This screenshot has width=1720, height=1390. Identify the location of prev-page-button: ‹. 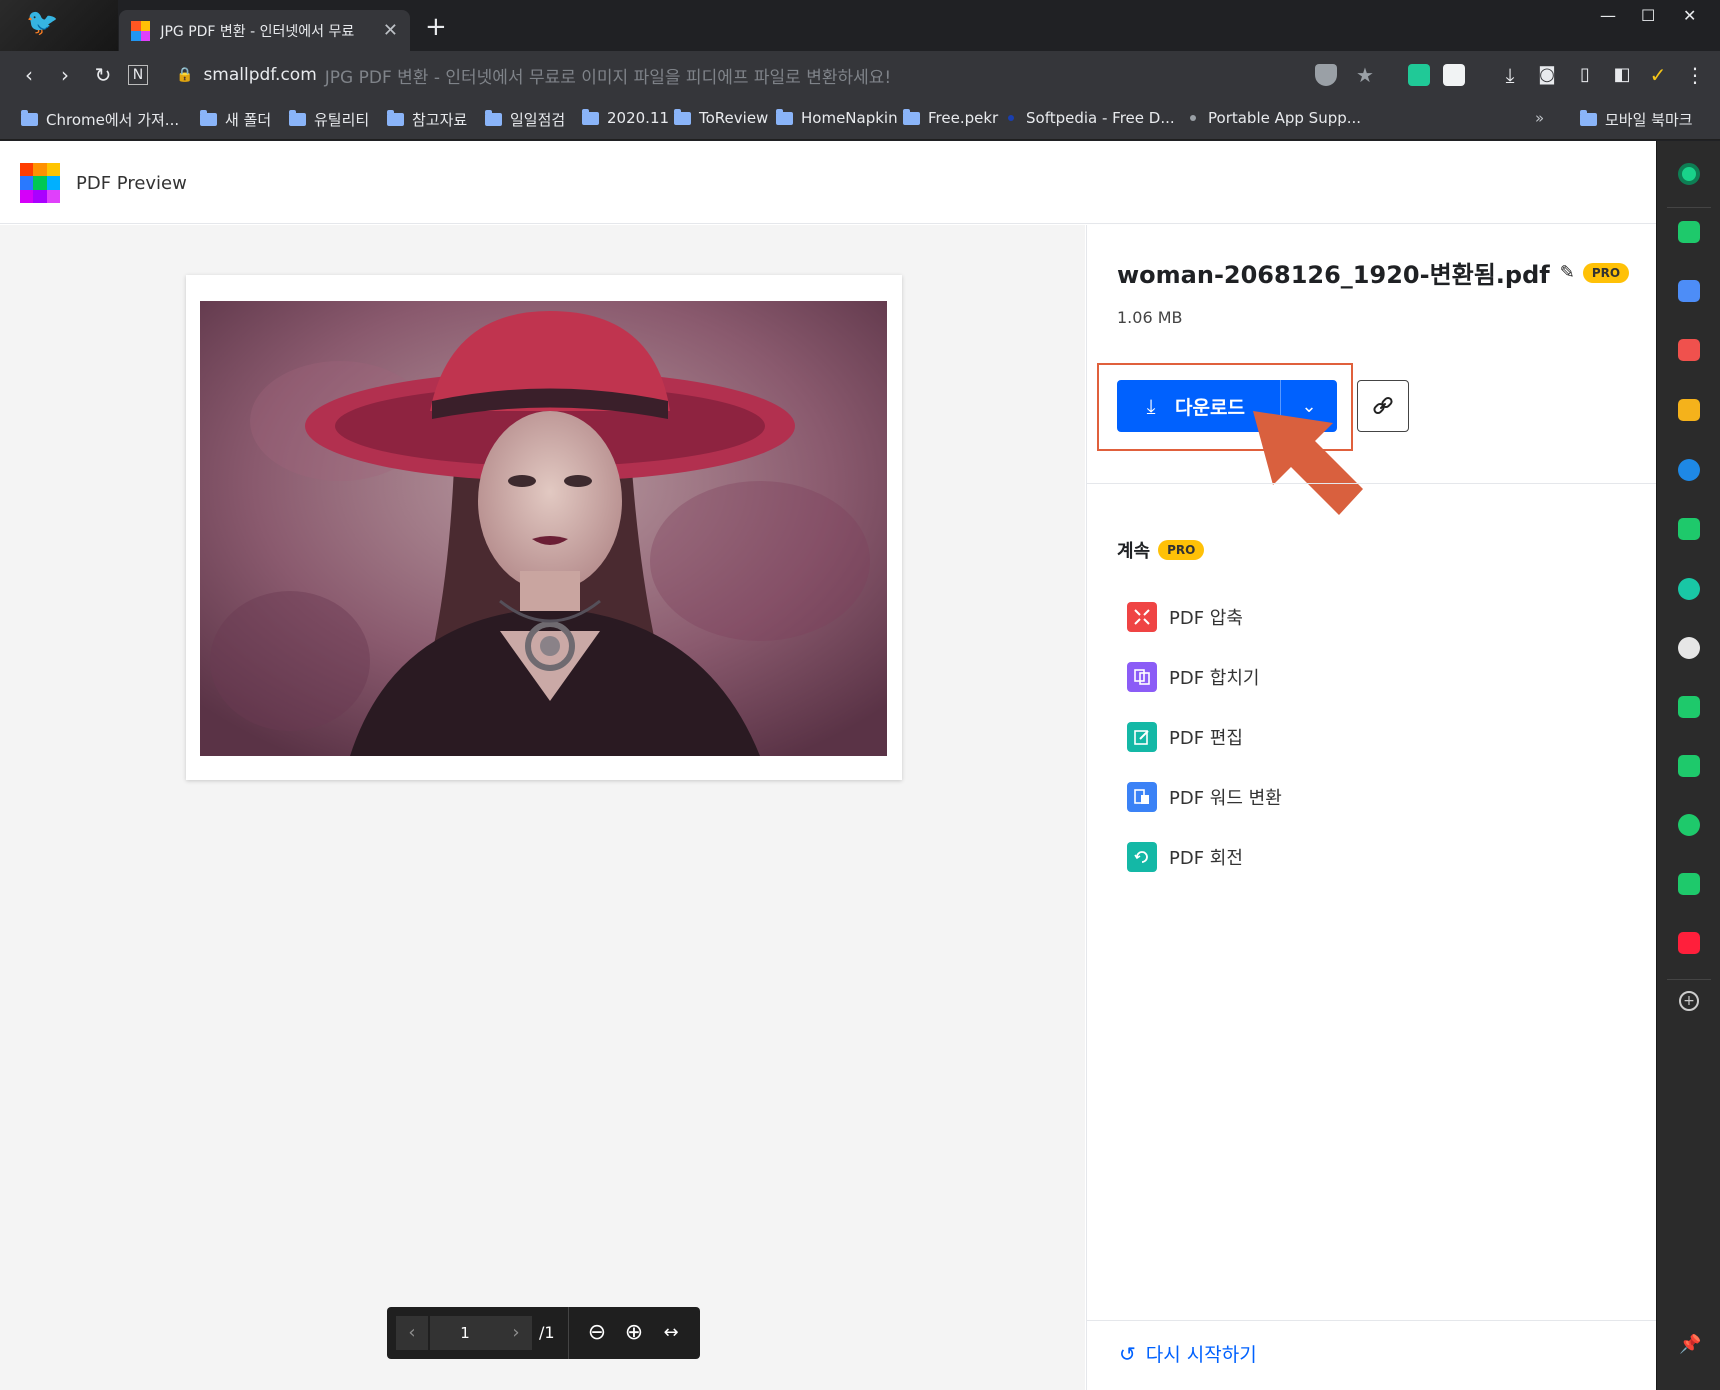
(412, 1333).